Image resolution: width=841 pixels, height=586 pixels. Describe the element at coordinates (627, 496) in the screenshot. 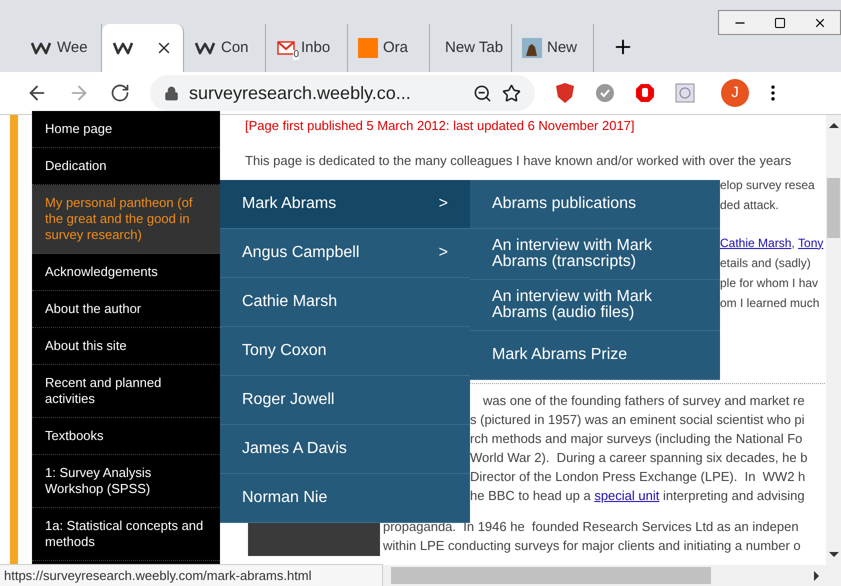

I see `text-link: special unit` at that location.